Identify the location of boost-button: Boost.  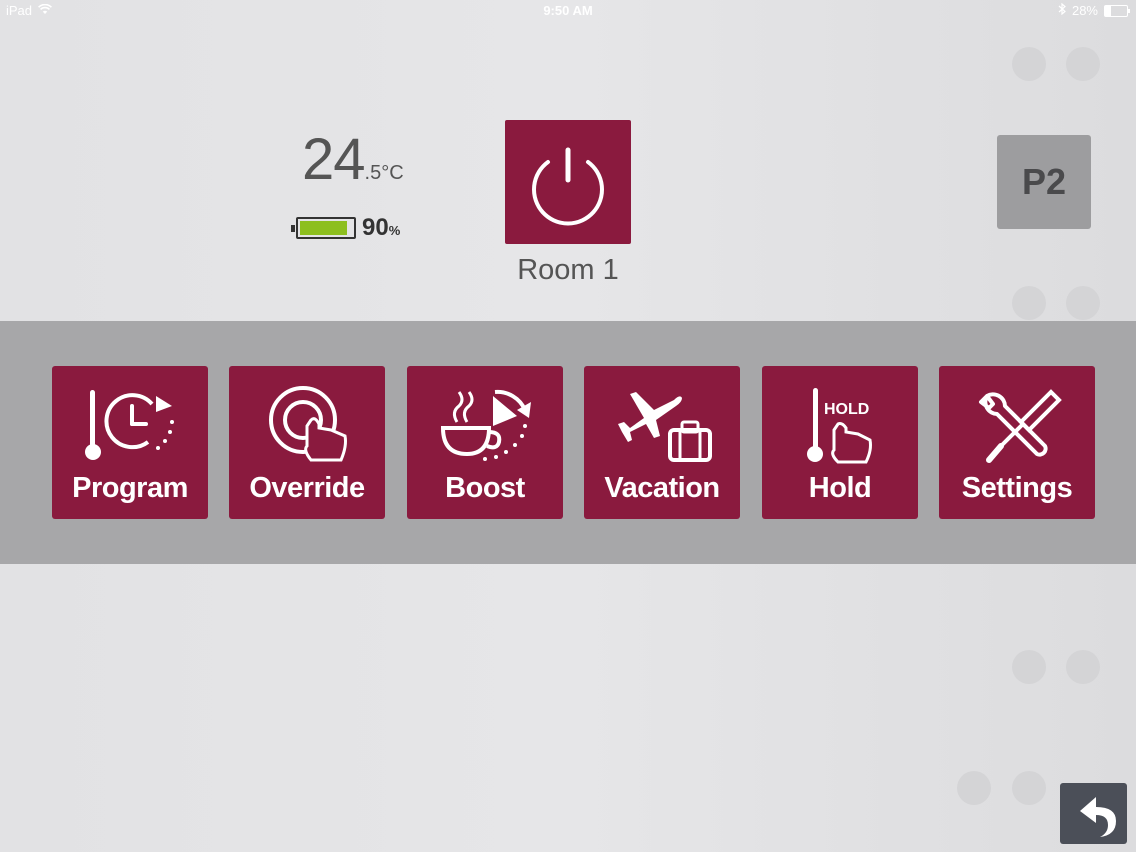
(485, 442).